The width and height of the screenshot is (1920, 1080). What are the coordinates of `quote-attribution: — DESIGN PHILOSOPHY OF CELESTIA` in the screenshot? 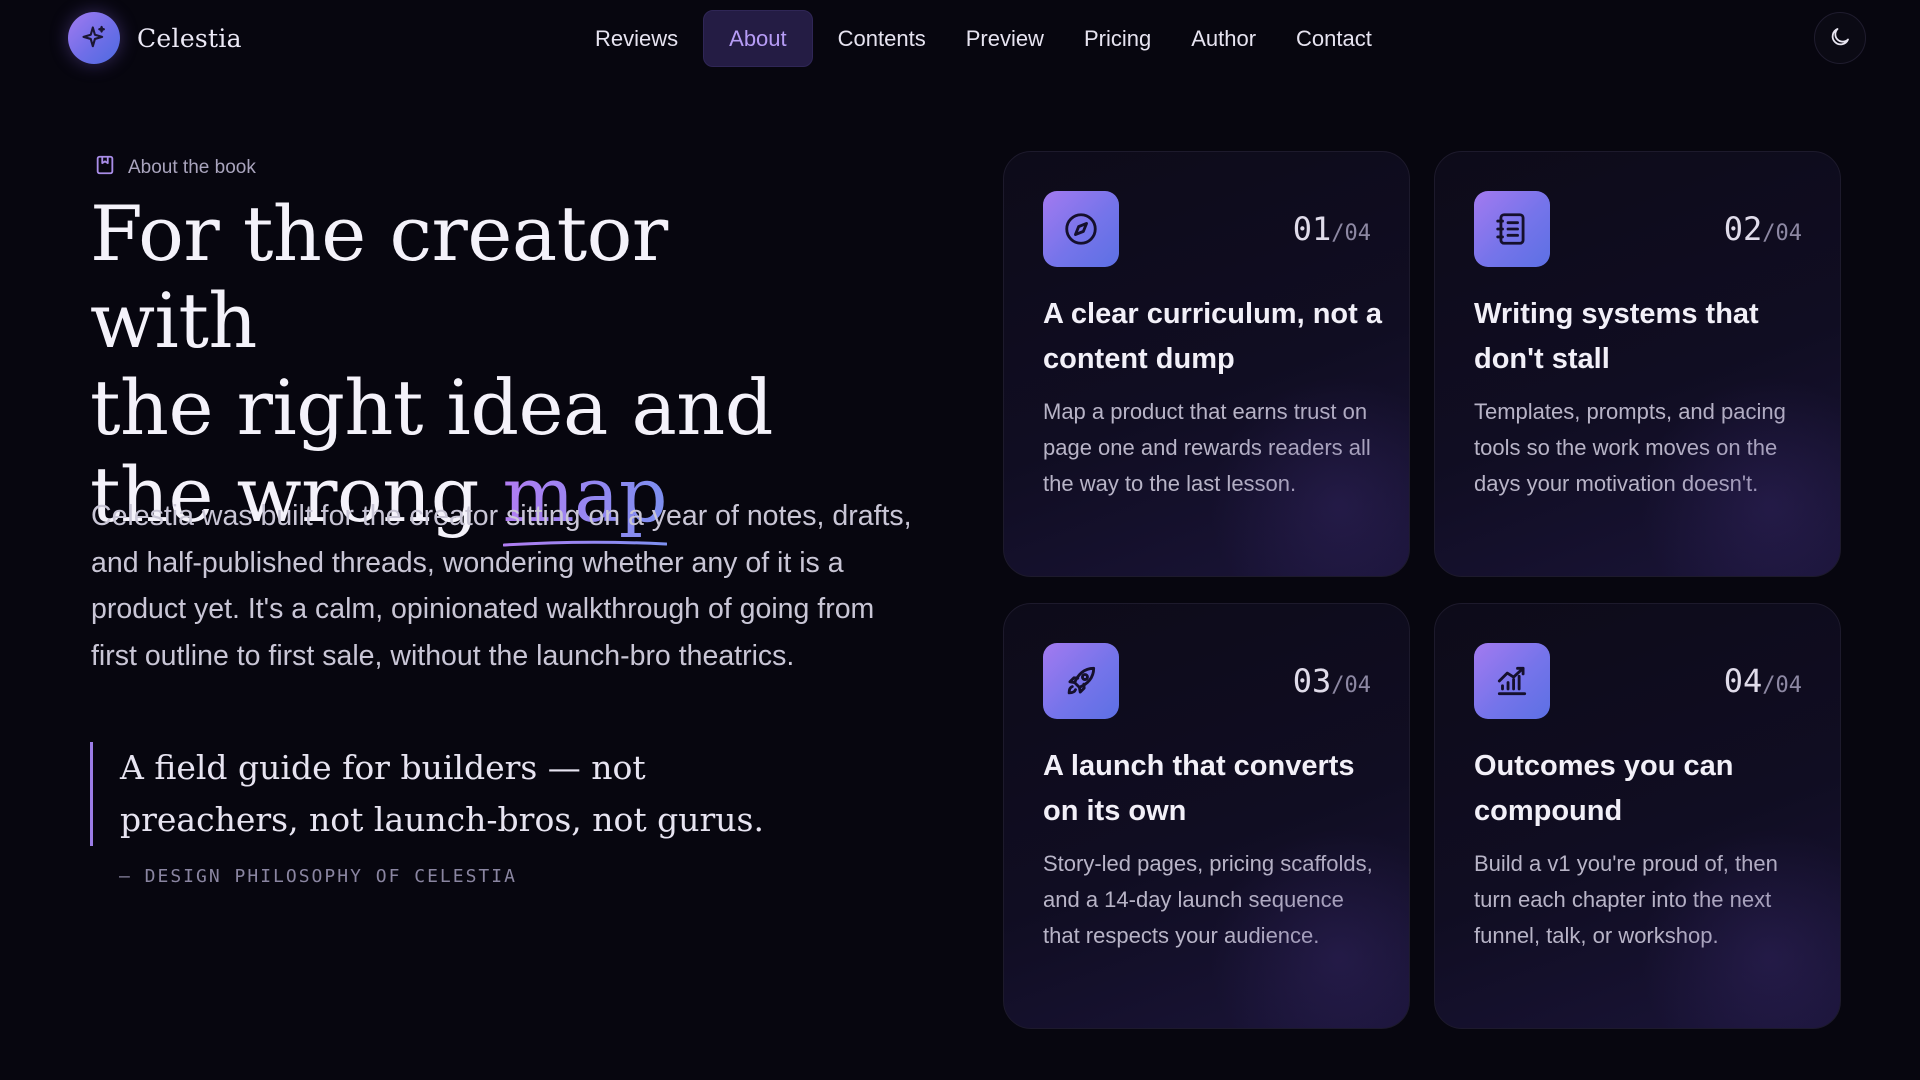 It's located at (318, 876).